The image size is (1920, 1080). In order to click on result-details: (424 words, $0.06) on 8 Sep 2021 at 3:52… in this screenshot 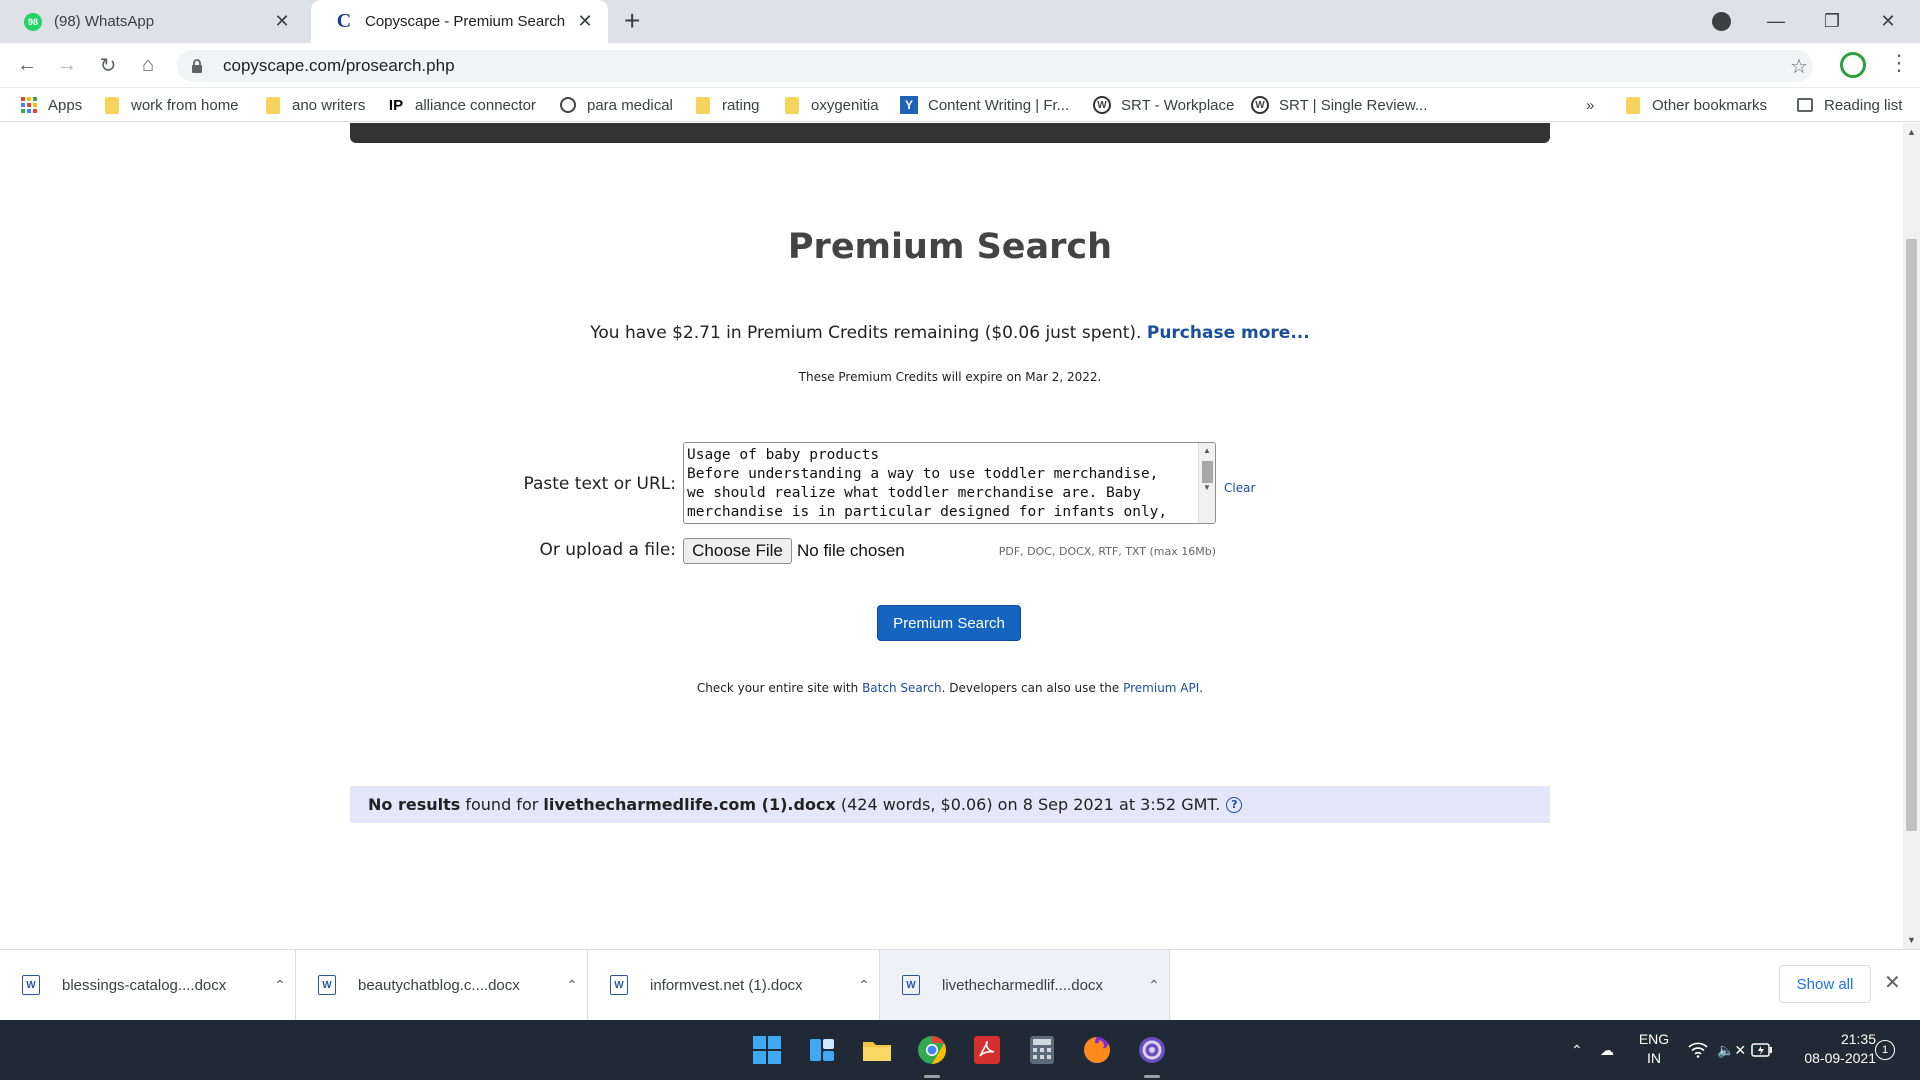, I will do `click(1030, 804)`.